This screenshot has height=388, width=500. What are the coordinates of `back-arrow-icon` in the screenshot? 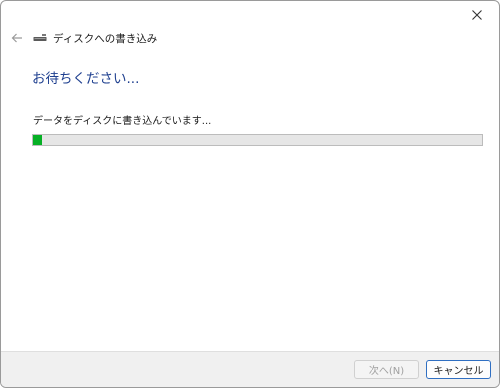 It's located at (16, 38).